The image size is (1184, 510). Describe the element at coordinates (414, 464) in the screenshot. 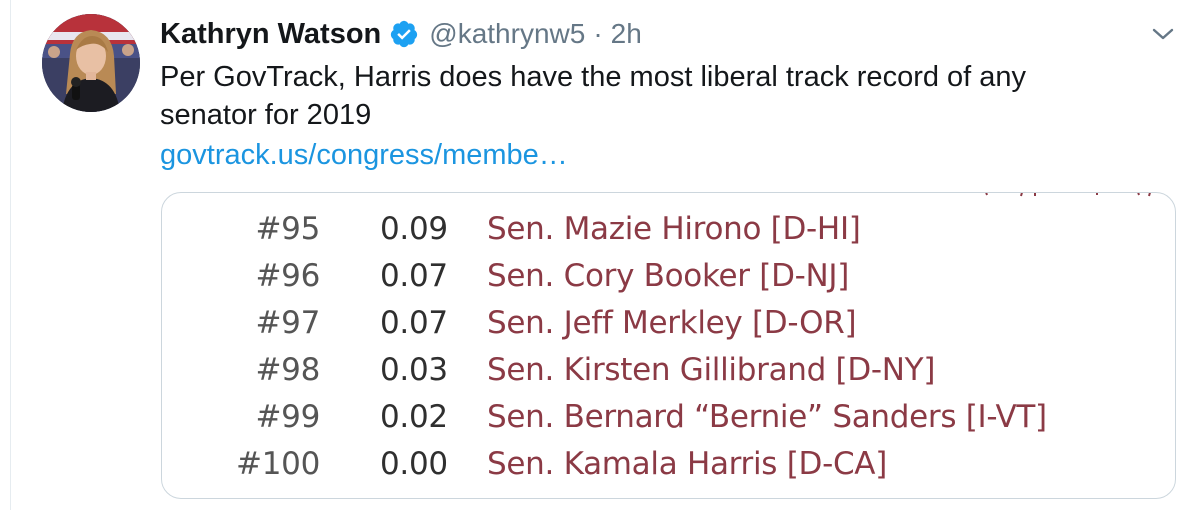

I see `score-value: 0.00` at that location.